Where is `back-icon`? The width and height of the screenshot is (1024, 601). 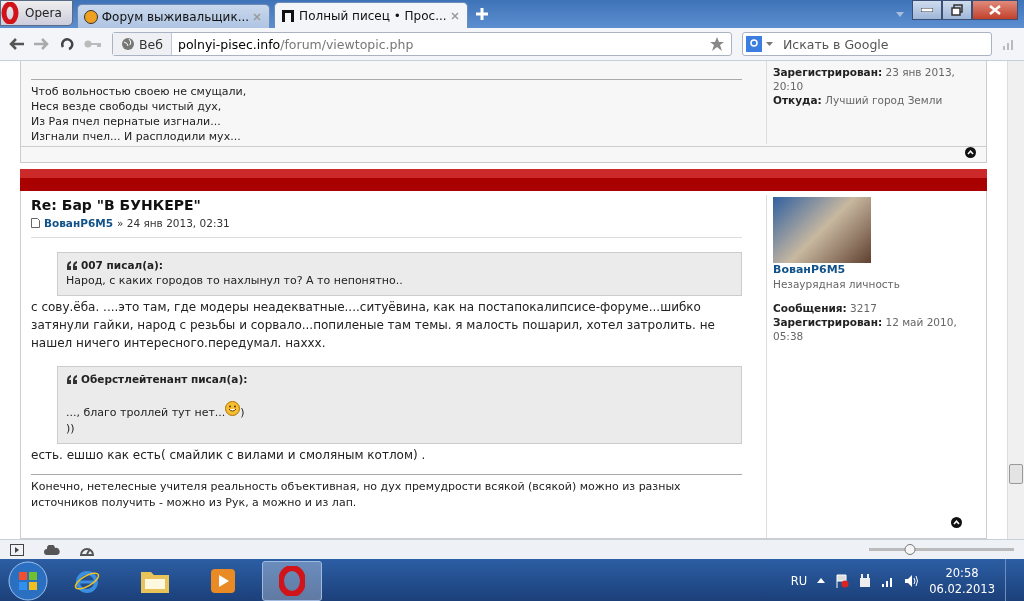
back-icon is located at coordinates (16, 44).